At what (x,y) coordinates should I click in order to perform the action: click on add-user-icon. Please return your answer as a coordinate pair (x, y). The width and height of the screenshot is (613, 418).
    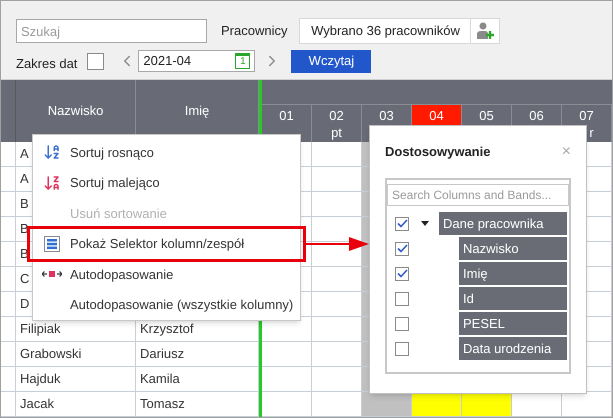
    Looking at the image, I should click on (485, 31).